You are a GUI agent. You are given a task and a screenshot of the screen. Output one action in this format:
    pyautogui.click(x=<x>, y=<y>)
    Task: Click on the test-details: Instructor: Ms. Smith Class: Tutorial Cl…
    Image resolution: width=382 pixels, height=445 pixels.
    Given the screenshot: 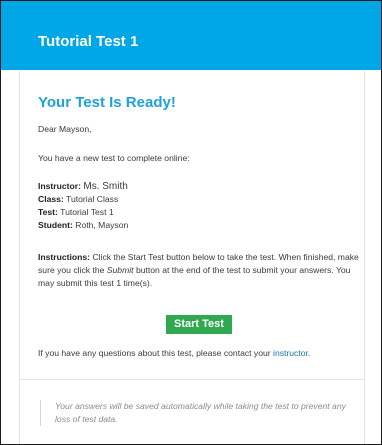 What is the action you would take?
    pyautogui.click(x=83, y=206)
    